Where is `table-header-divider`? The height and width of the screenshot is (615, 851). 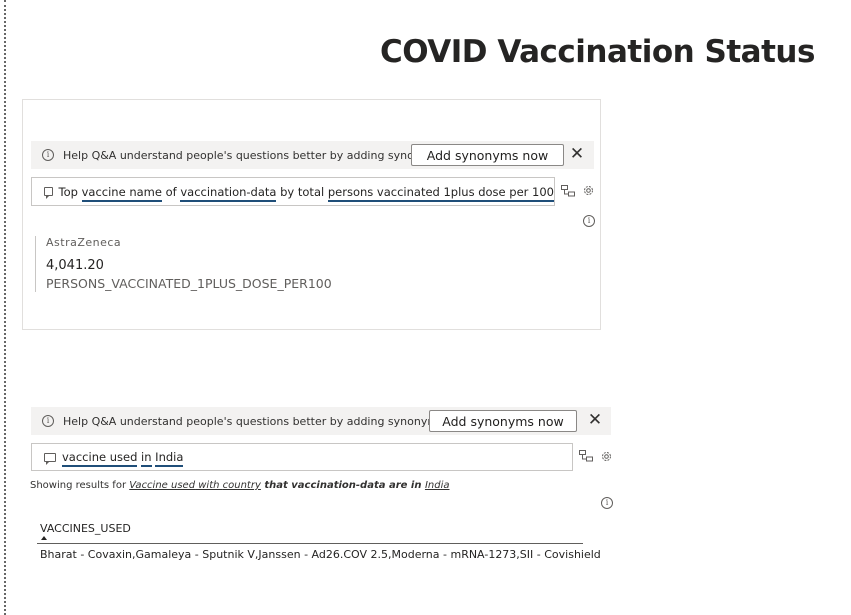 table-header-divider is located at coordinates (310, 543).